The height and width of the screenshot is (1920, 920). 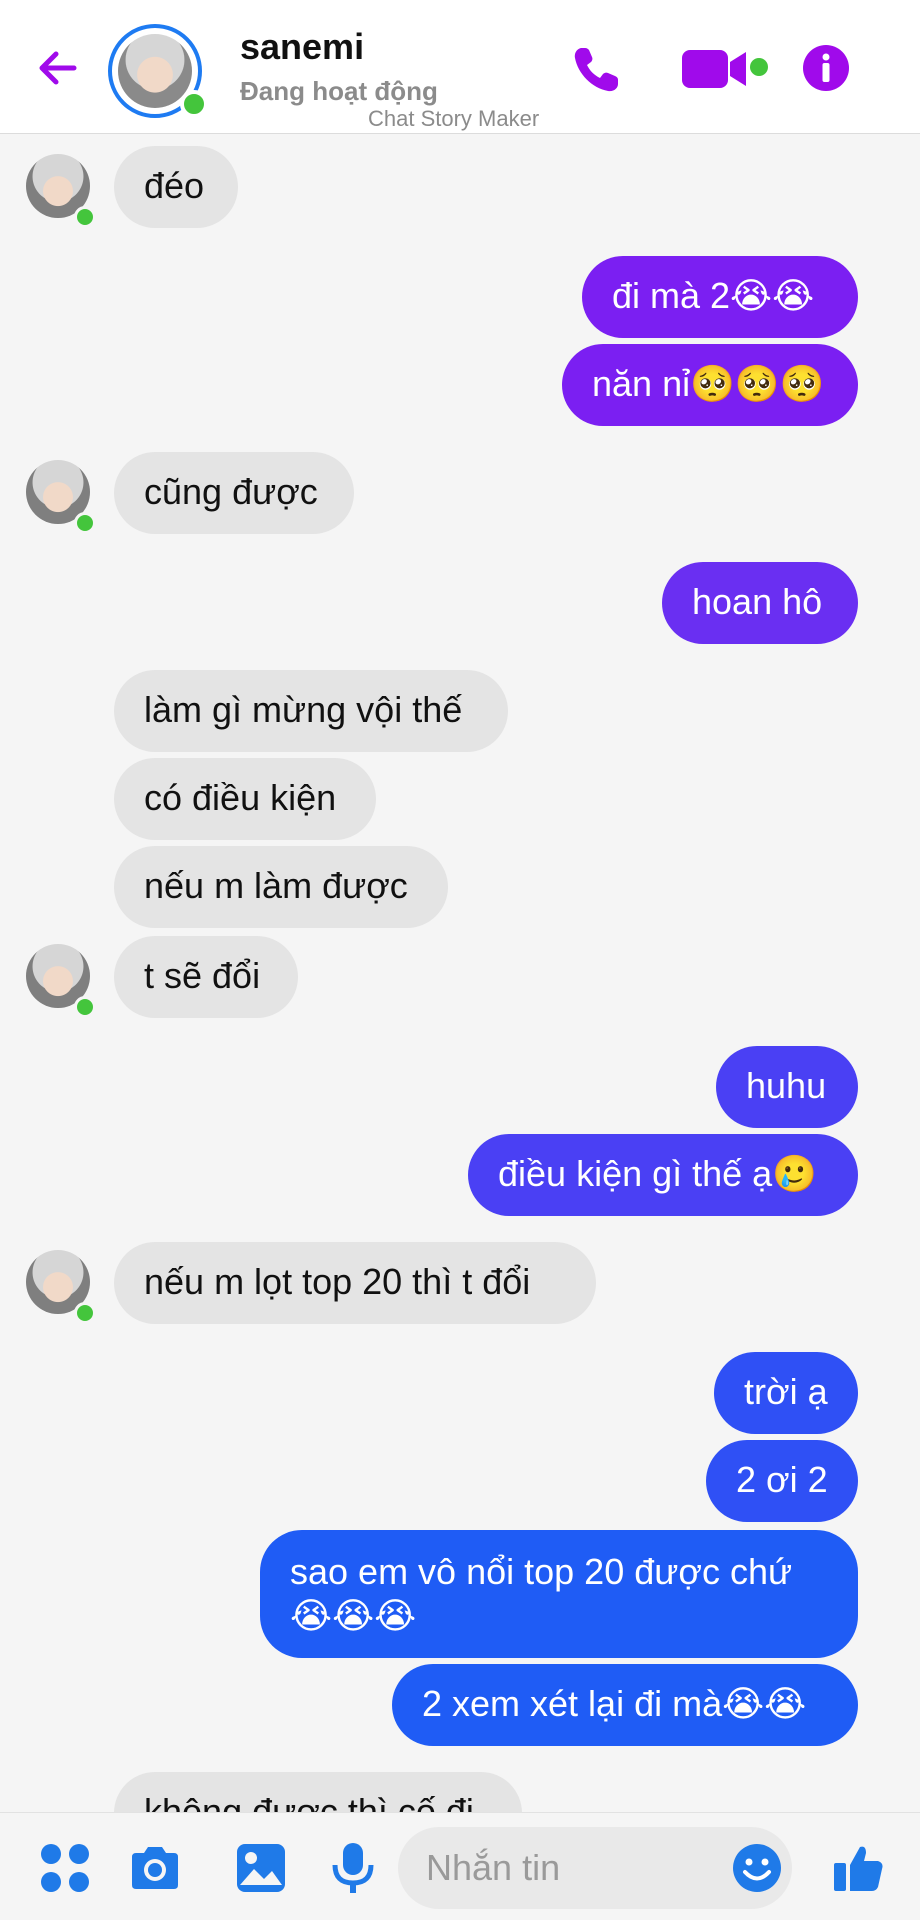 I want to click on message-bubble-incoming: nếu m lọt top 20 thì t đổi, so click(x=355, y=1283).